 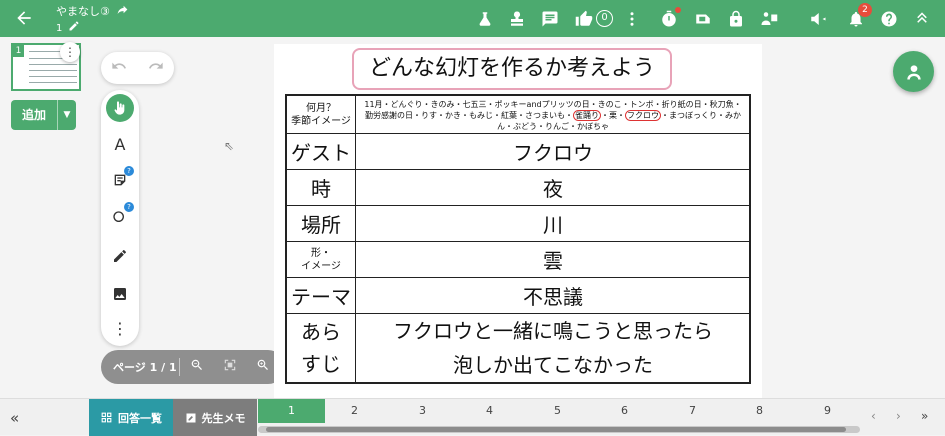 I want to click on thumbnail-number: 1, so click(x=18, y=51).